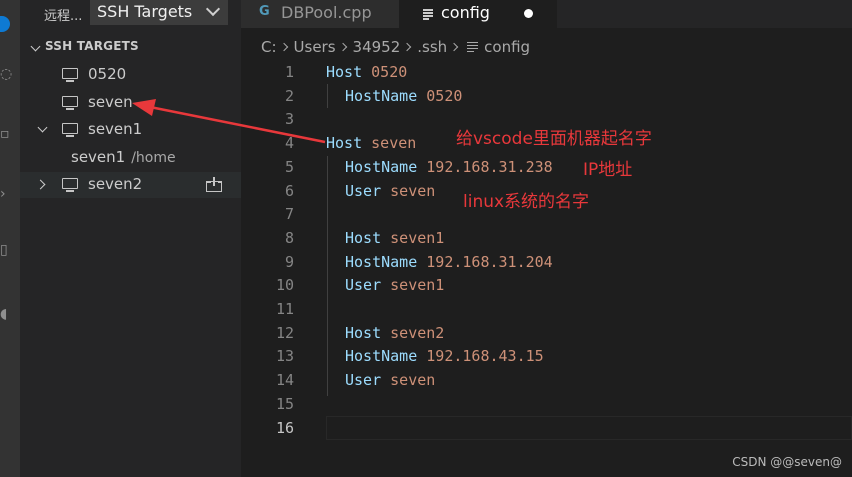 The width and height of the screenshot is (852, 477). I want to click on annotation-arrow, so click(229, 121).